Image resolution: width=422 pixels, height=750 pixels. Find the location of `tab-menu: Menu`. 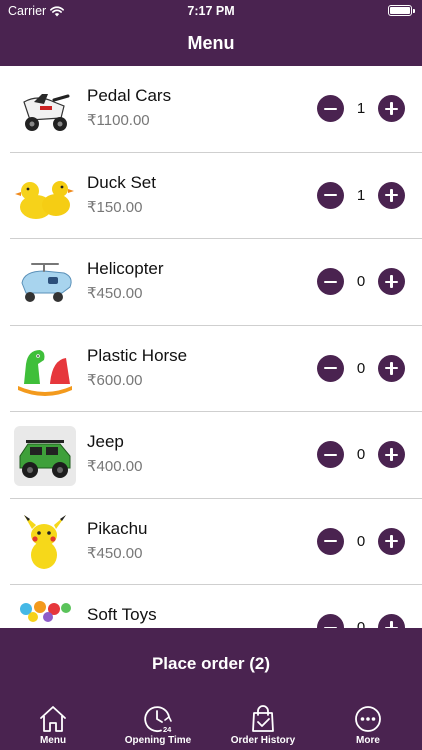

tab-menu: Menu is located at coordinates (53, 727).